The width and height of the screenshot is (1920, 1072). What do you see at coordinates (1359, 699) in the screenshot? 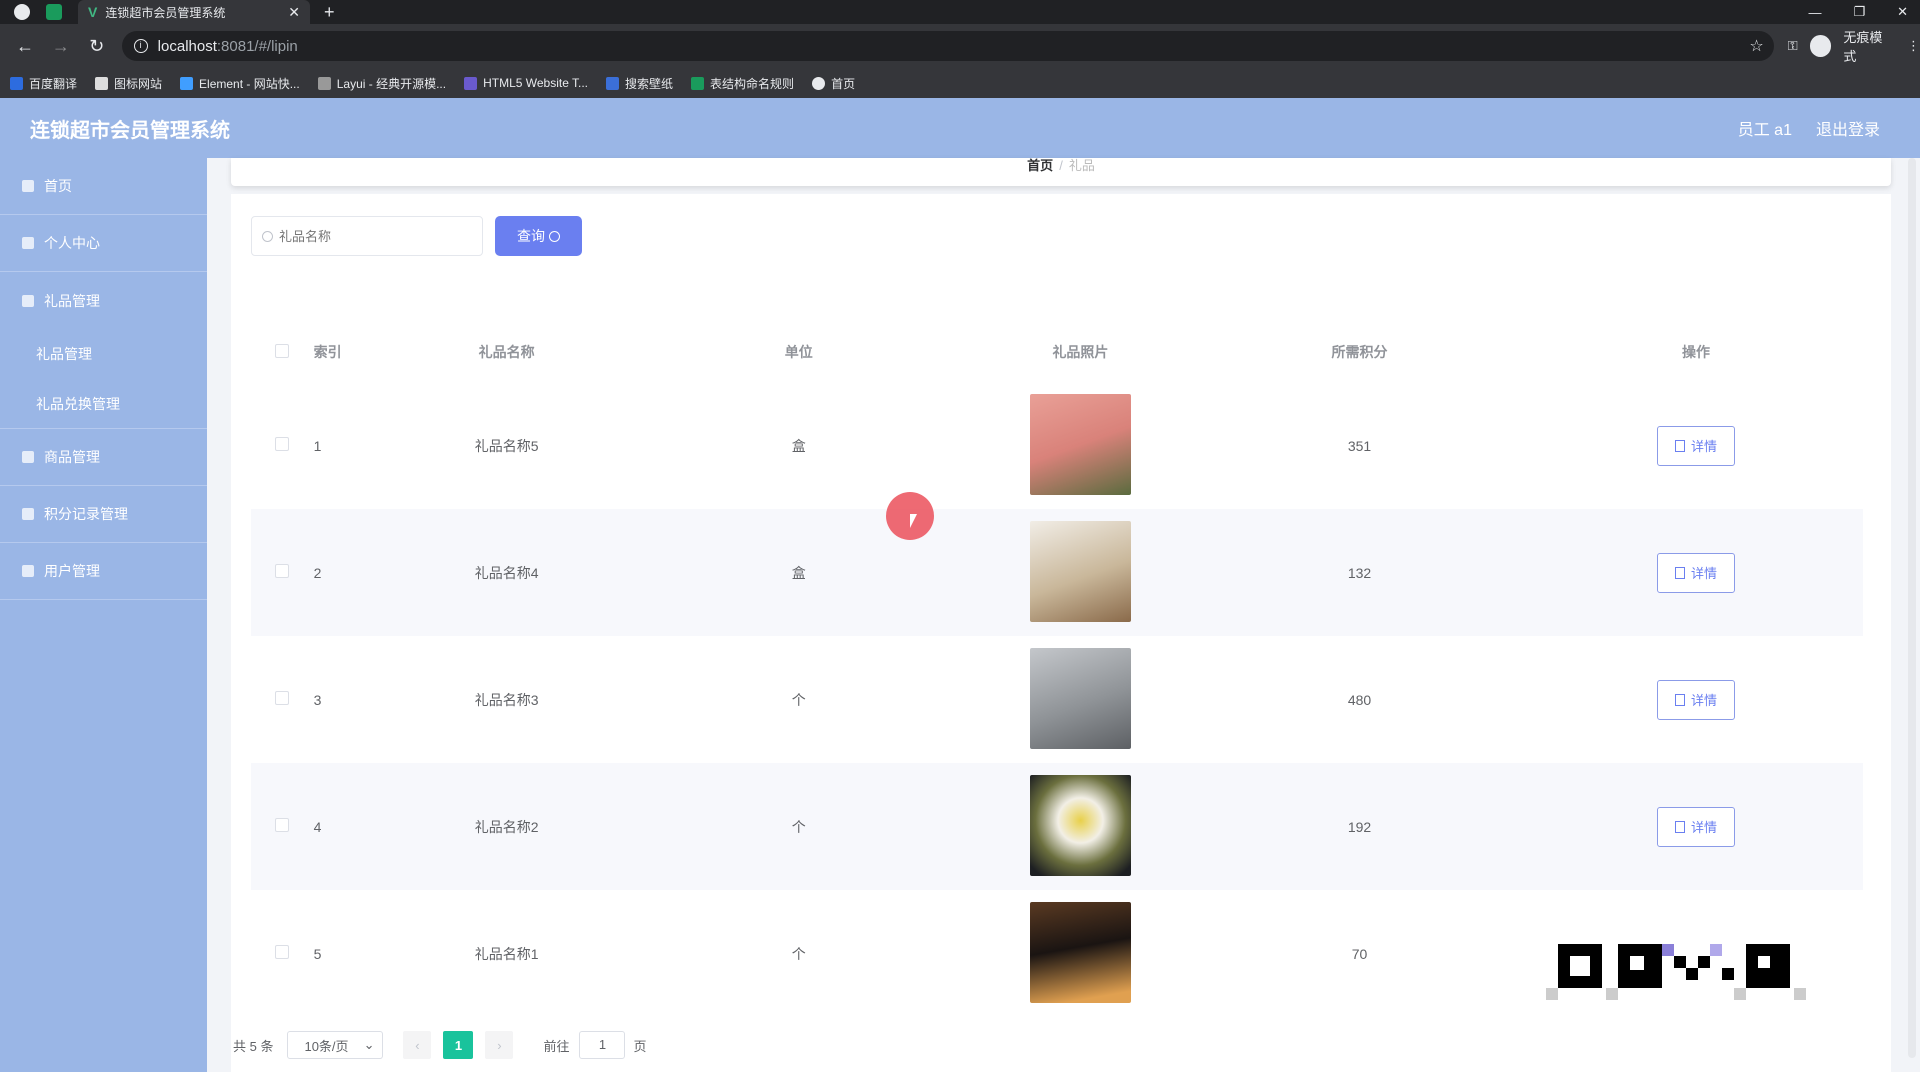
I see `cell-points: 480` at bounding box center [1359, 699].